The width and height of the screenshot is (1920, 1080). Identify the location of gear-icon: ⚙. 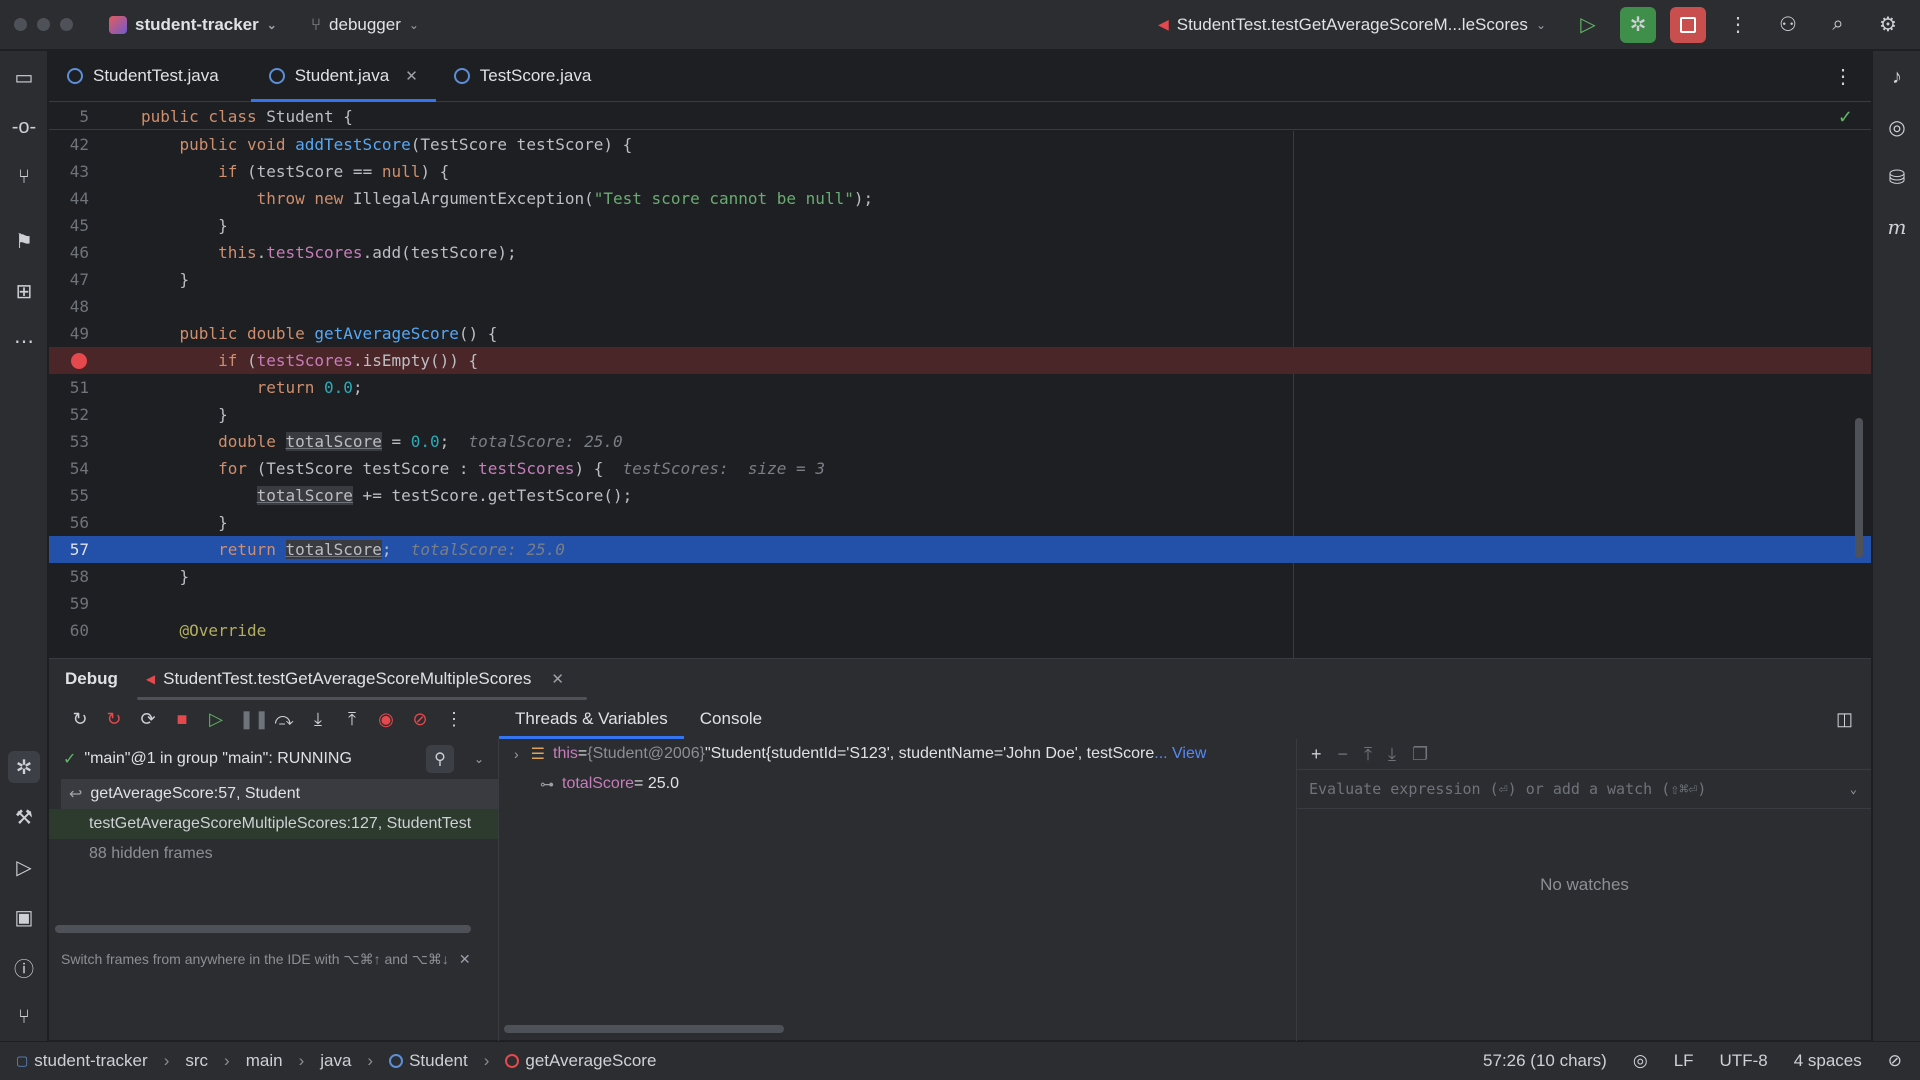
(1888, 25).